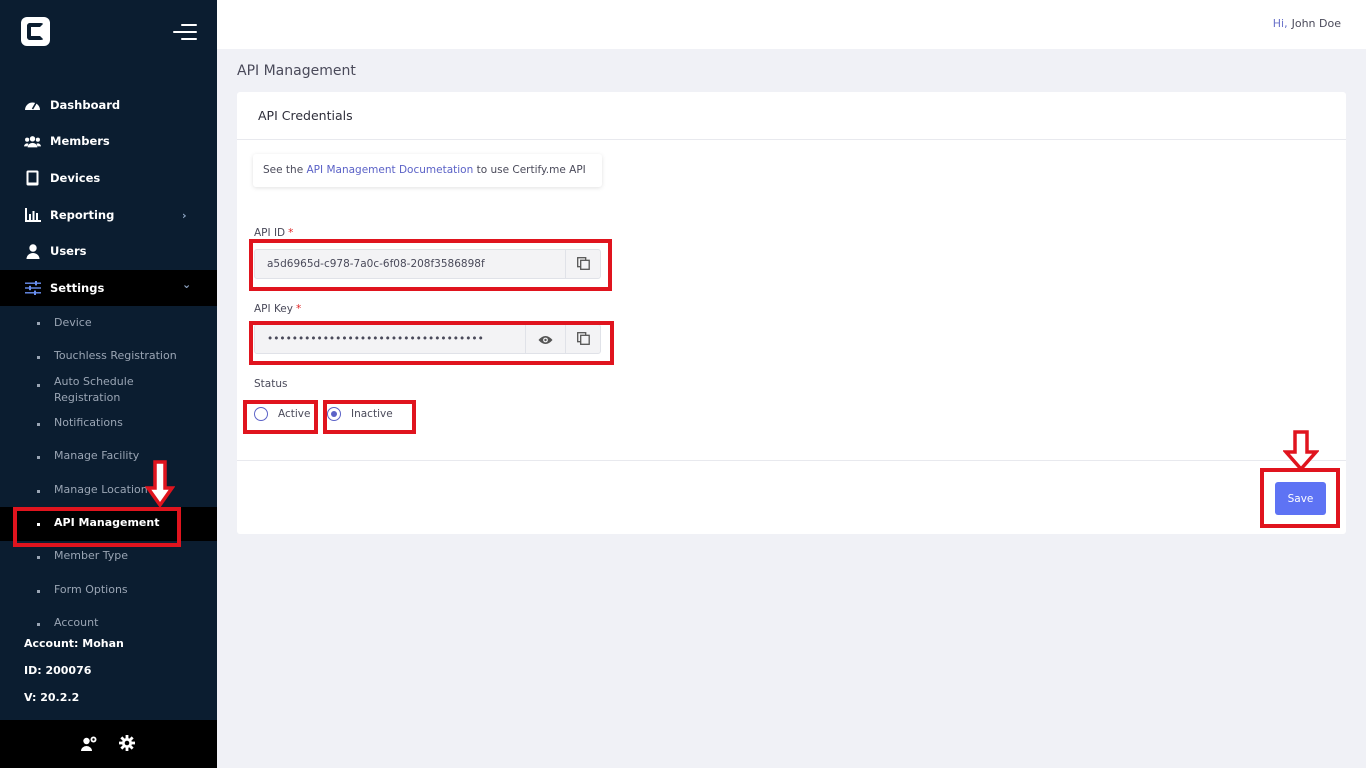 This screenshot has width=1366, height=768. Describe the element at coordinates (187, 284) in the screenshot. I see `chevron-down-icon: ⌄` at that location.